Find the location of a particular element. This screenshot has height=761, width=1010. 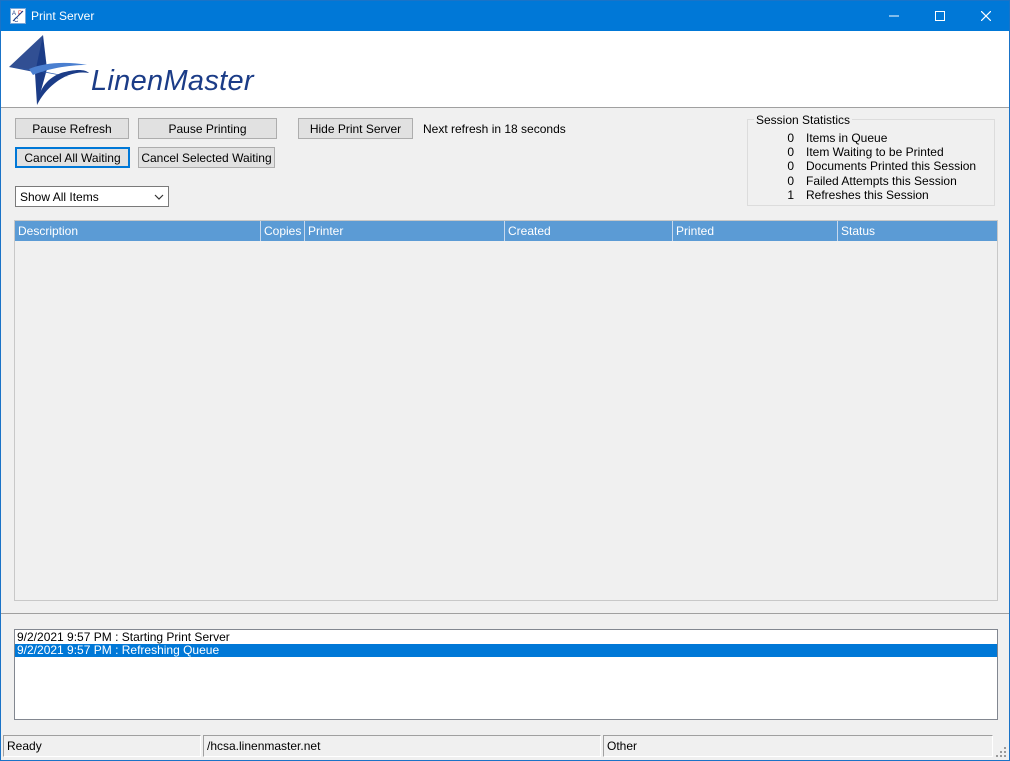

status-ready: Ready is located at coordinates (102, 746).